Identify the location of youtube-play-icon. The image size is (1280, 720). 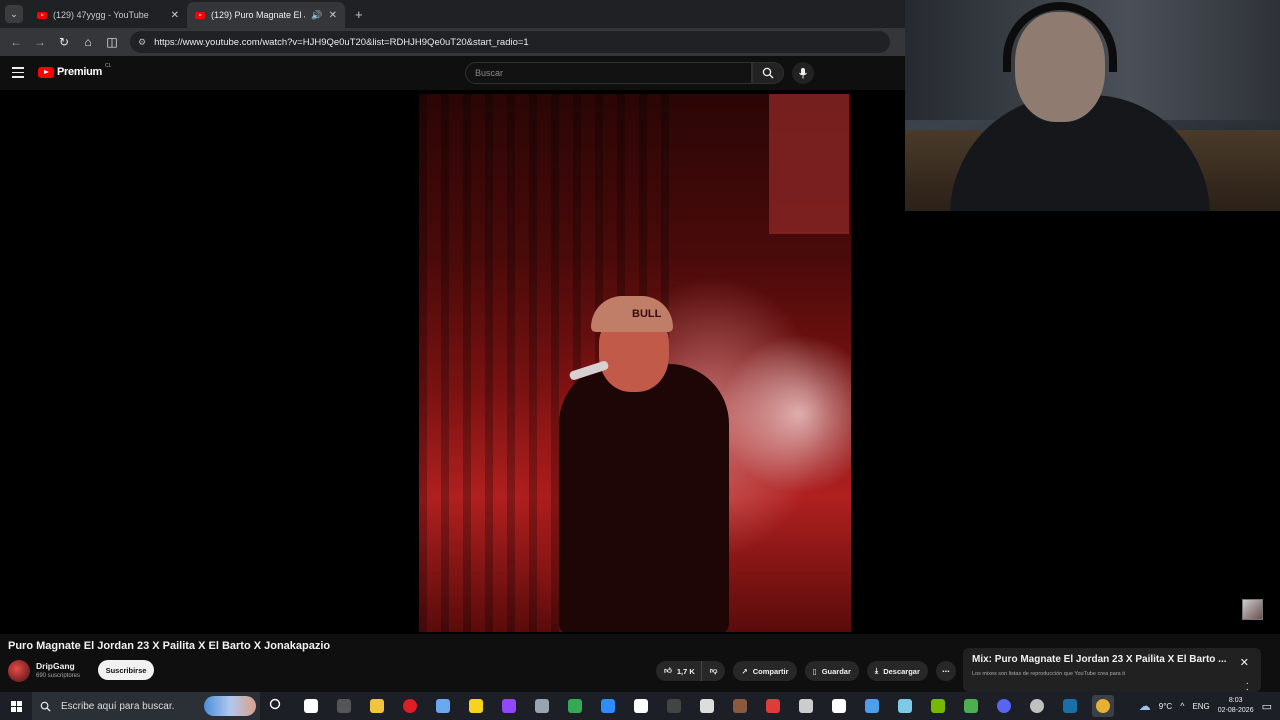
(46, 72).